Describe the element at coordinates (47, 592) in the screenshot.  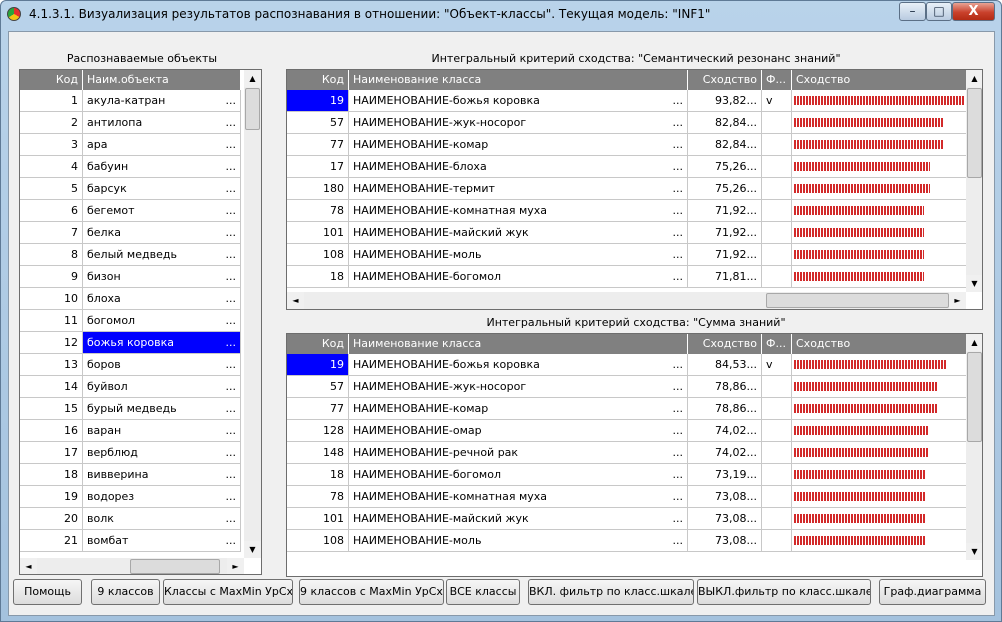
I see `help-button: Помощь` at that location.